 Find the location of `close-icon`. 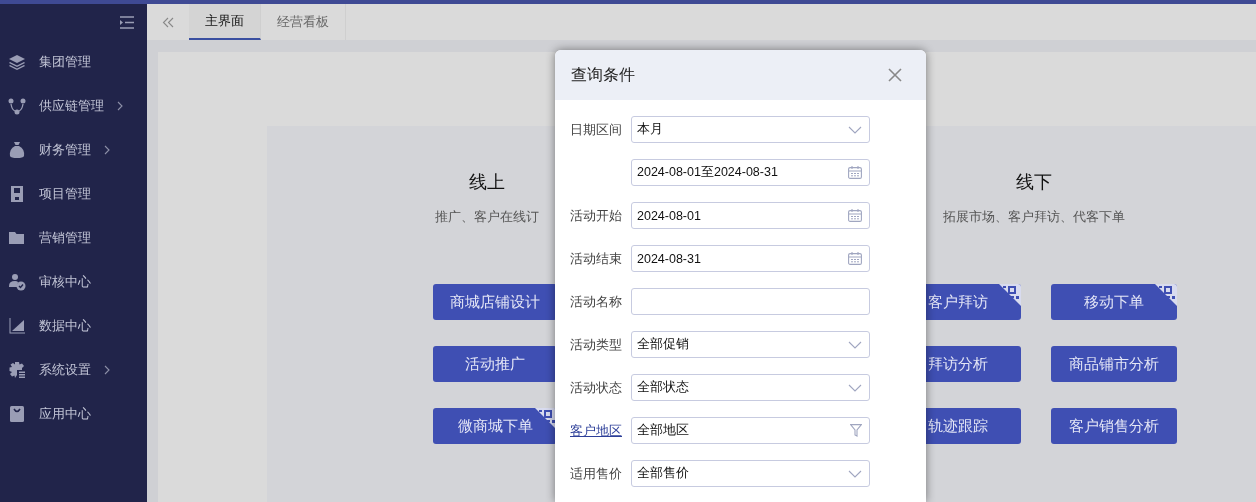

close-icon is located at coordinates (895, 75).